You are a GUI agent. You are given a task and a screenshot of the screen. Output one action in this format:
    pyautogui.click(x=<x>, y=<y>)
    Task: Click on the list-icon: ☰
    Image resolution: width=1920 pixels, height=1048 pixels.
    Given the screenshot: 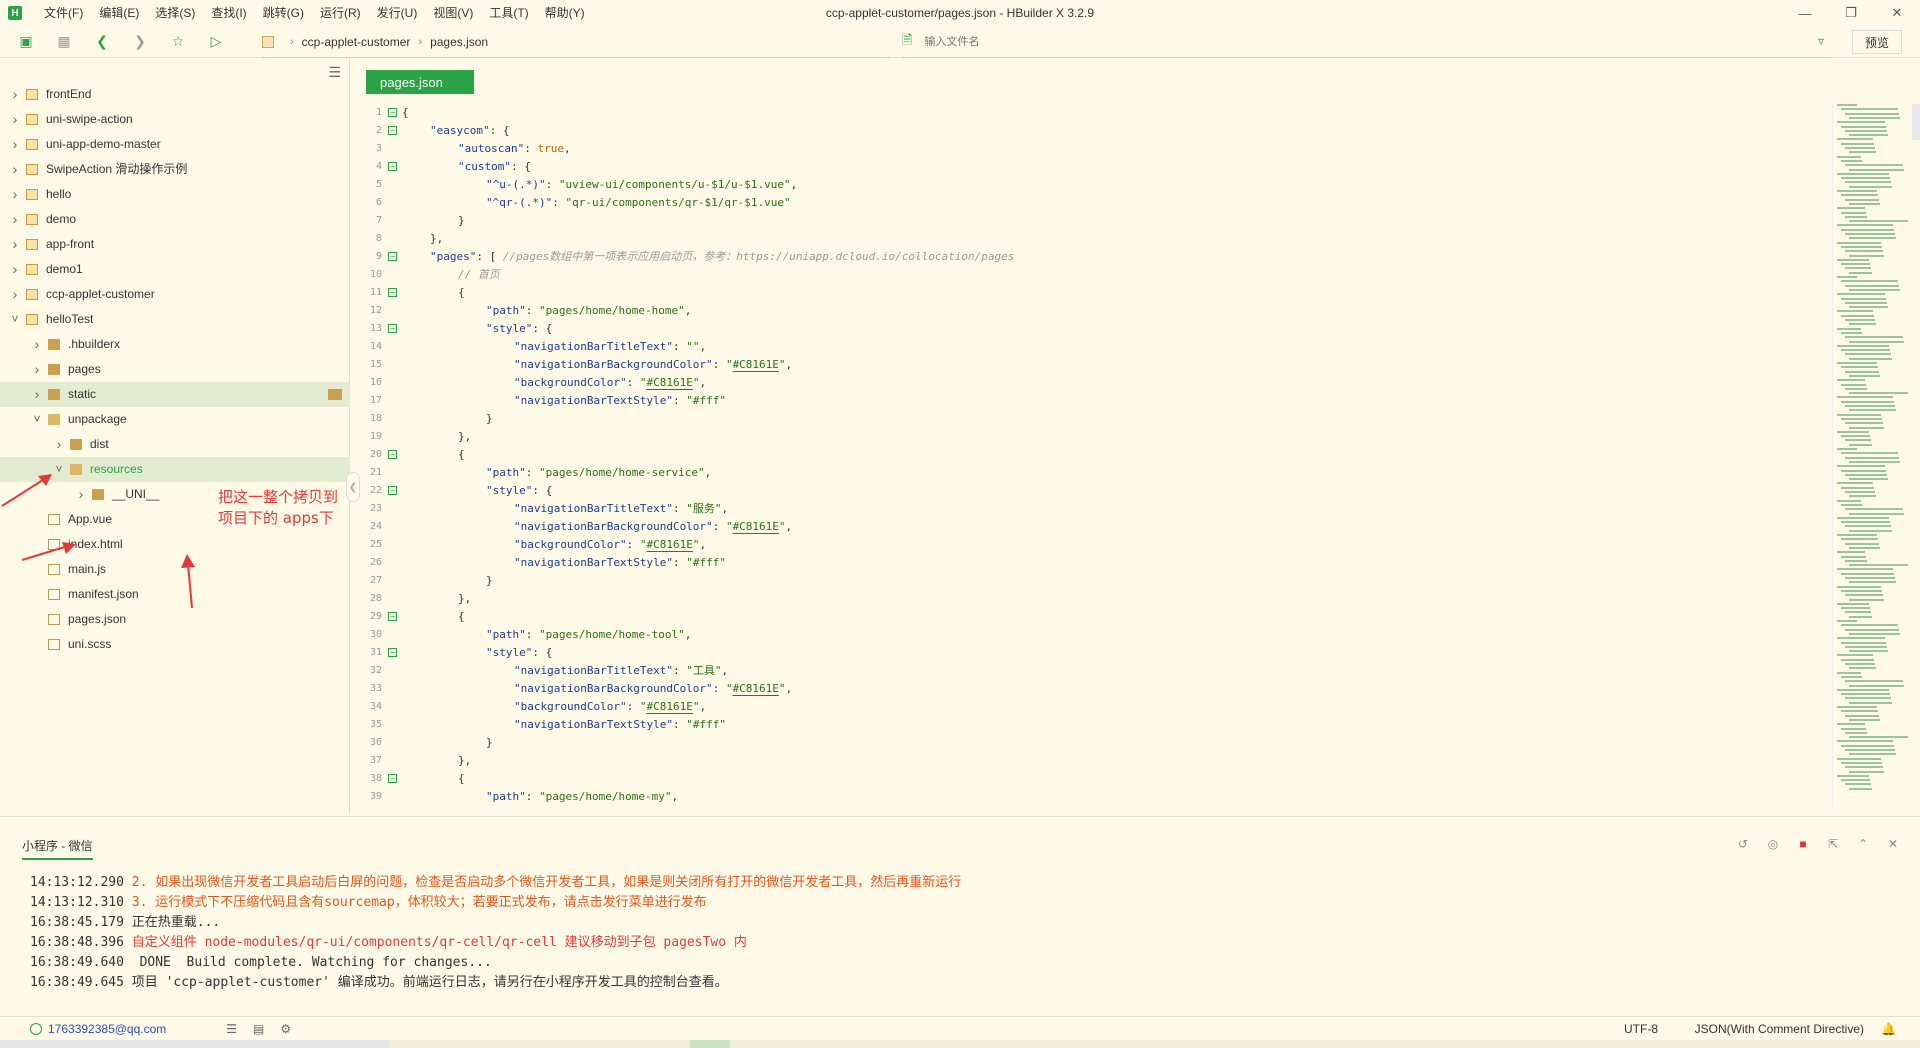 What is the action you would take?
    pyautogui.click(x=231, y=1029)
    